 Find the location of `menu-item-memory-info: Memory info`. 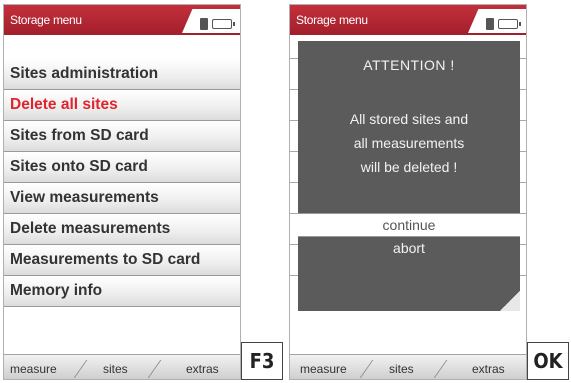

menu-item-memory-info: Memory info is located at coordinates (122, 291).